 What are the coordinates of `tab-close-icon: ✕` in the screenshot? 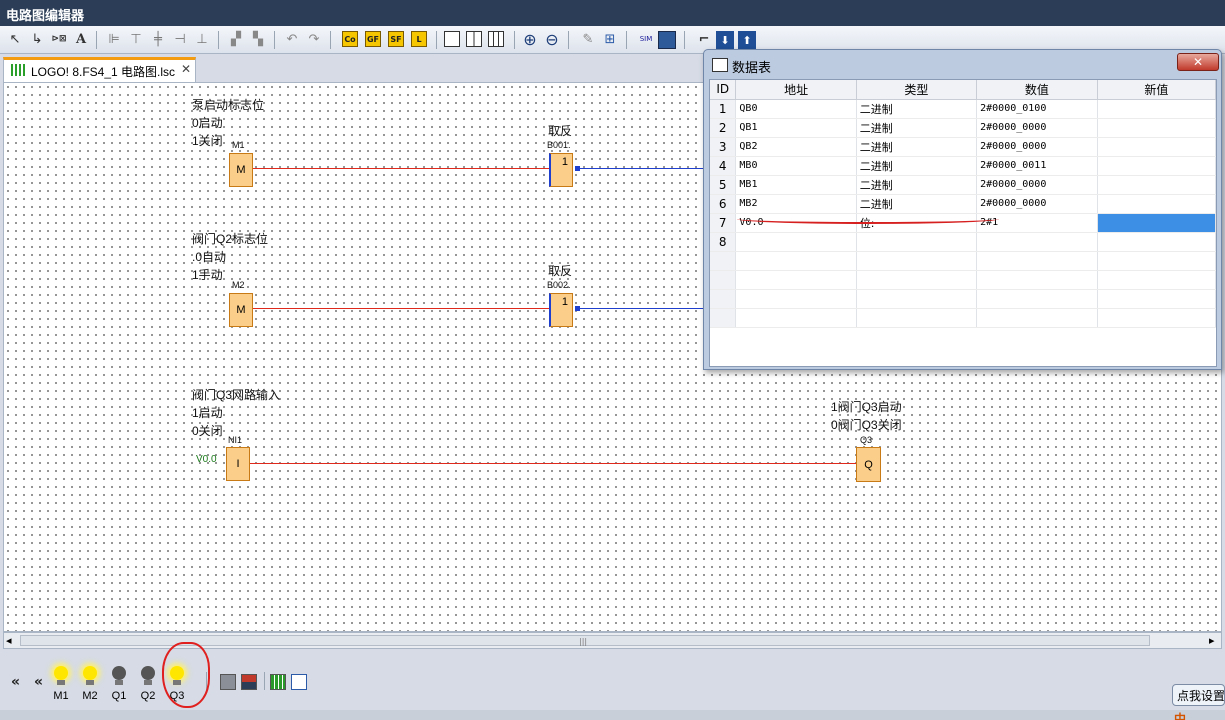 It's located at (186, 69).